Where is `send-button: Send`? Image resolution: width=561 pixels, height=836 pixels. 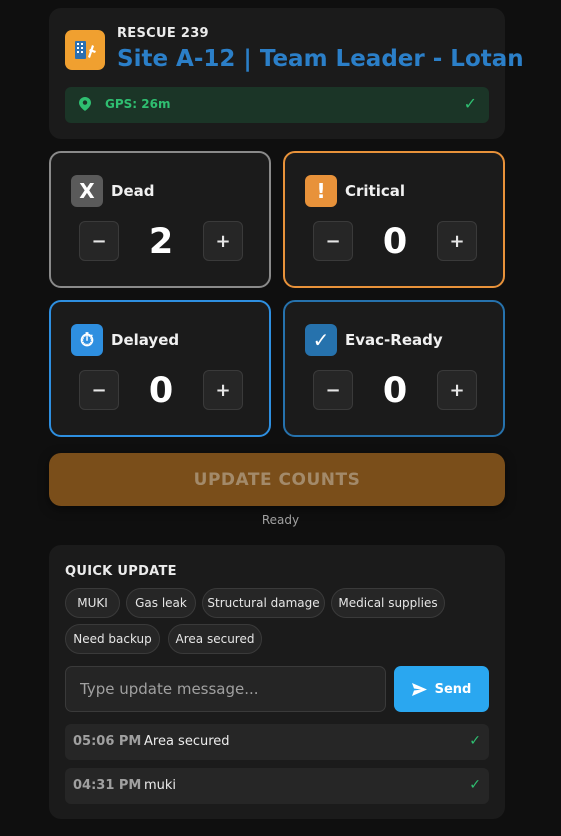 send-button: Send is located at coordinates (441, 689).